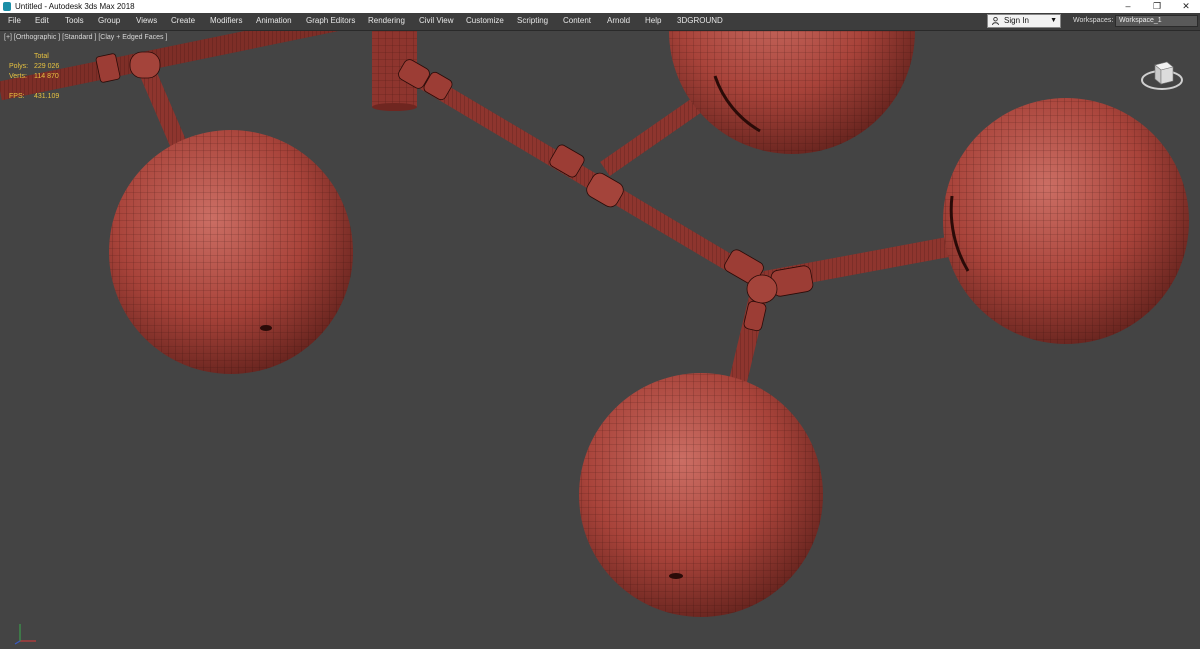 The width and height of the screenshot is (1200, 649). Describe the element at coordinates (14, 21) in the screenshot. I see `menu-file: File` at that location.